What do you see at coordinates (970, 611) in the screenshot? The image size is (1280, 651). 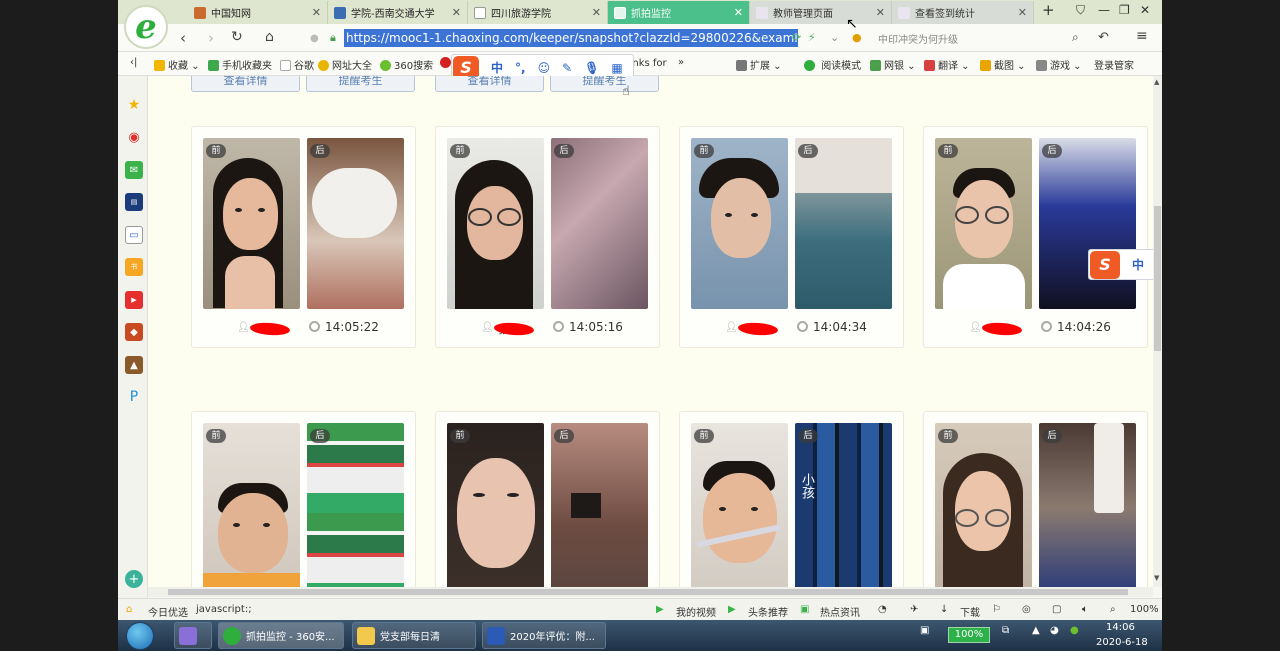 I see `downloads: 下载` at bounding box center [970, 611].